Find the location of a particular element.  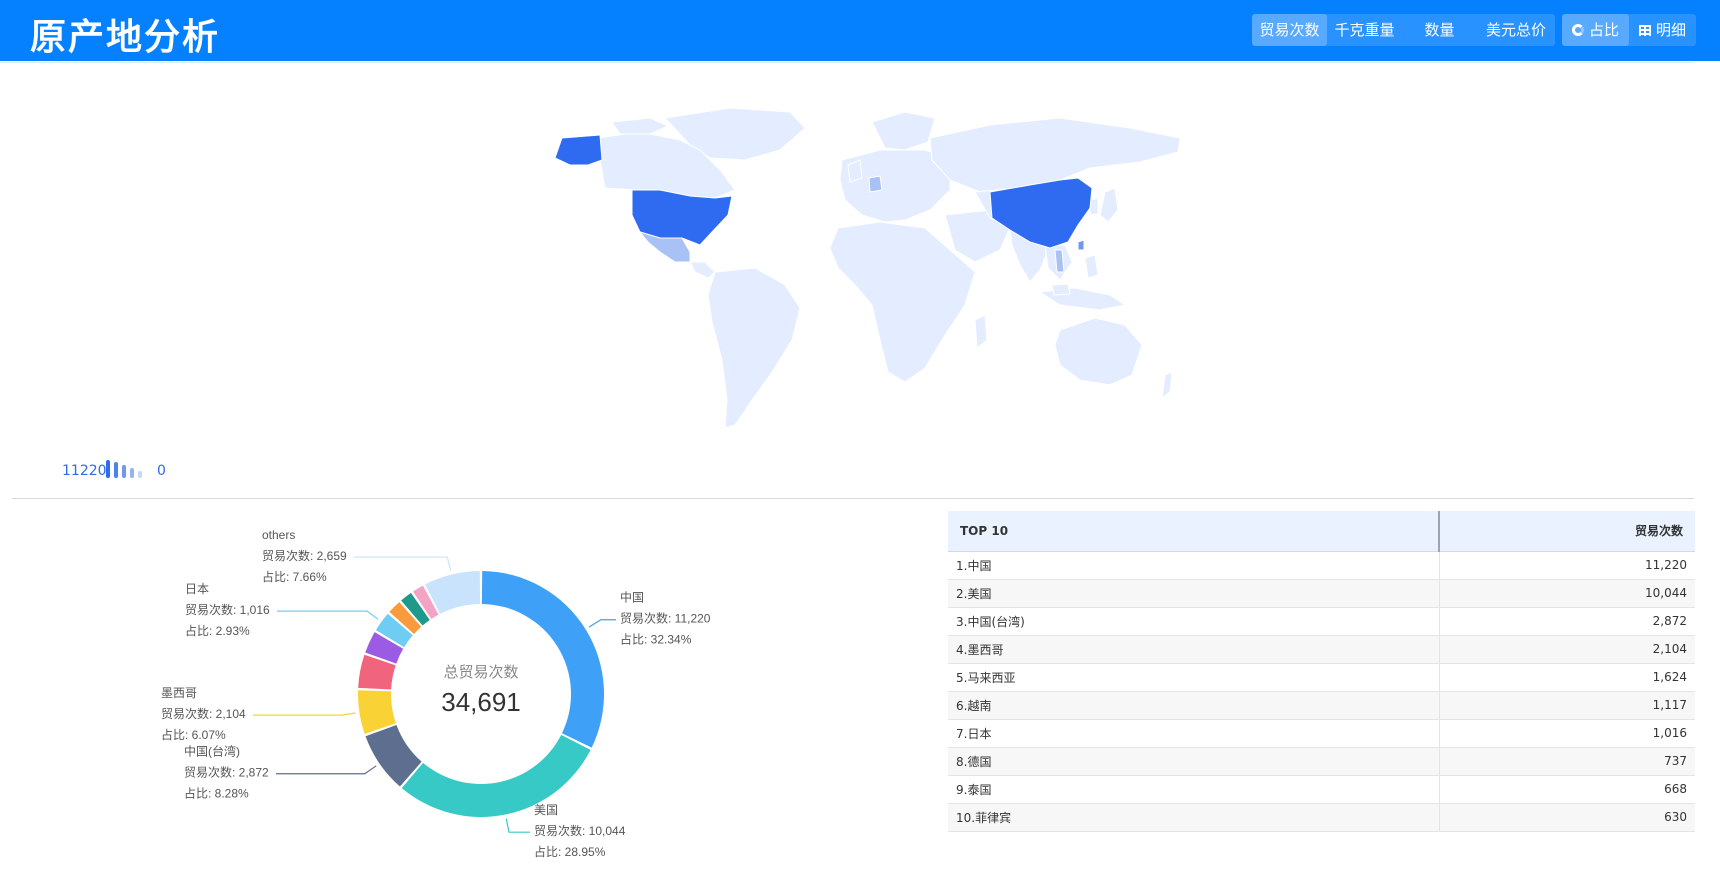

map-legend-max: 11220 is located at coordinates (84, 471).